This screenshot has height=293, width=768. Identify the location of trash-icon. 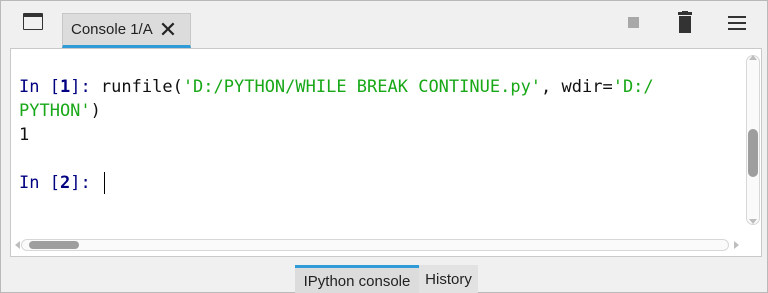
(685, 22).